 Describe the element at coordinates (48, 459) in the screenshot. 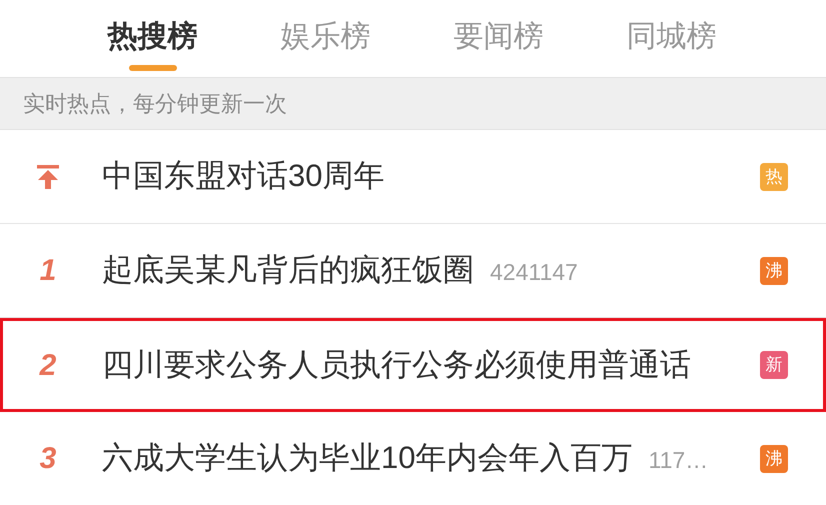

I see `rank-number: 3` at that location.